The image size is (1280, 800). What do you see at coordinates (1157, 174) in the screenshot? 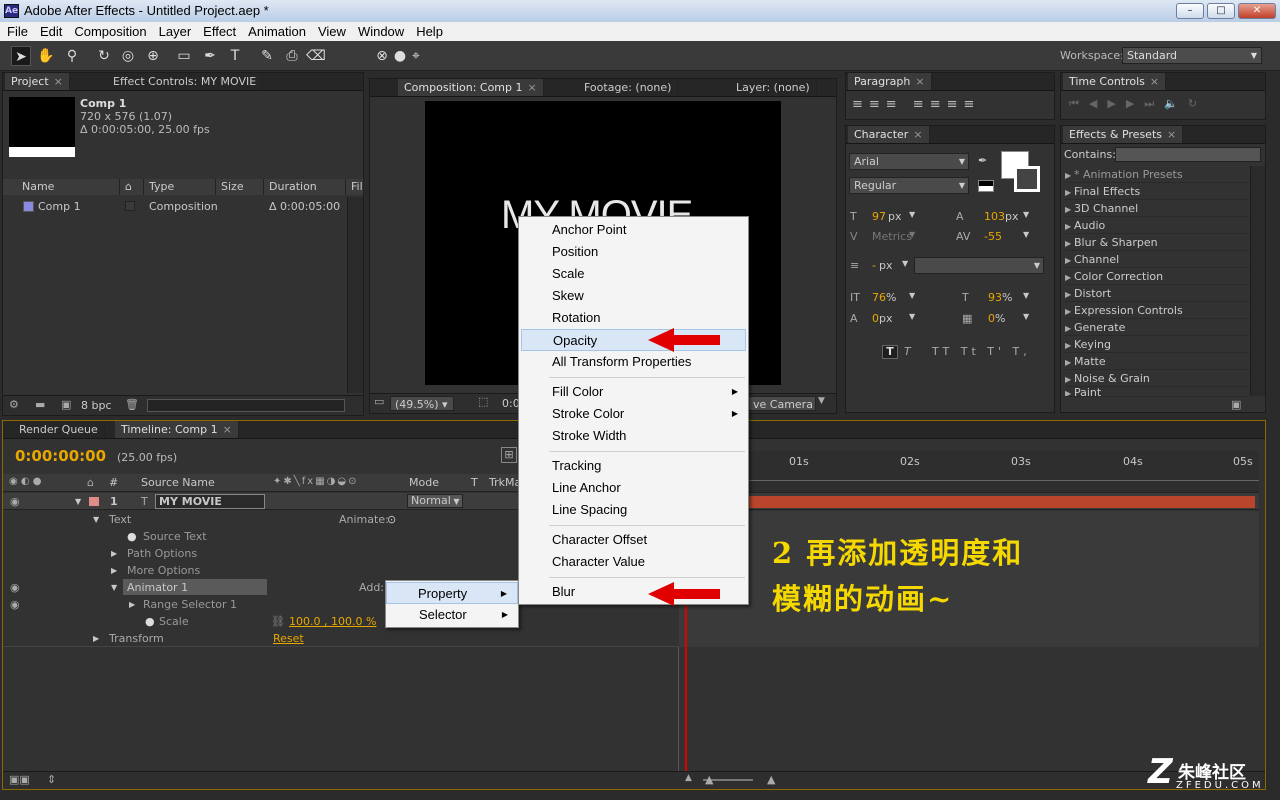
I see `effects-category: ▶ * Animation Presets` at bounding box center [1157, 174].